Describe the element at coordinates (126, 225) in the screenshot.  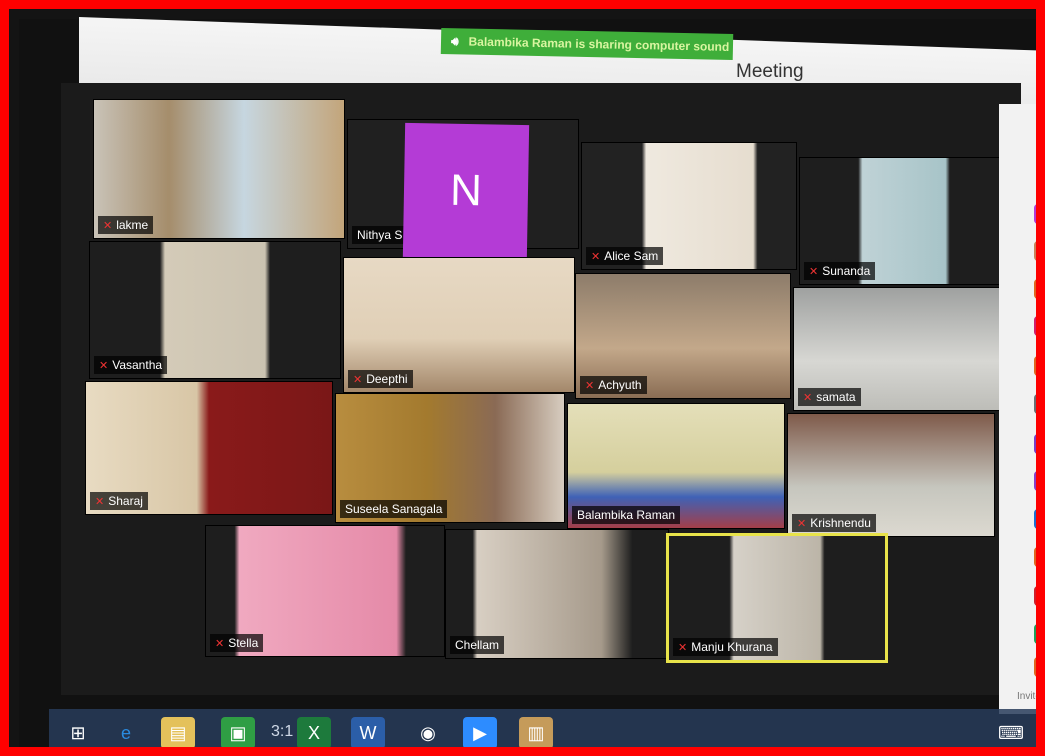
I see `participant-name: ✕ lakme` at that location.